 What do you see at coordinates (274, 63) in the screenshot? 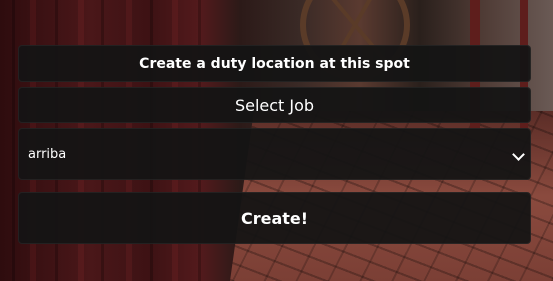
I see `menu-title: Create a duty location at this spot` at bounding box center [274, 63].